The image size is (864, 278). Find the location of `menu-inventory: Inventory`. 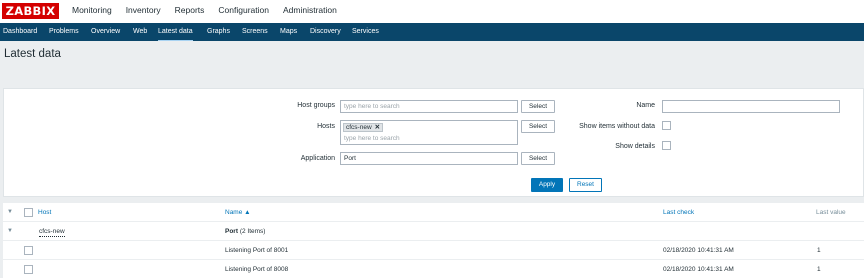

menu-inventory: Inventory is located at coordinates (143, 11).